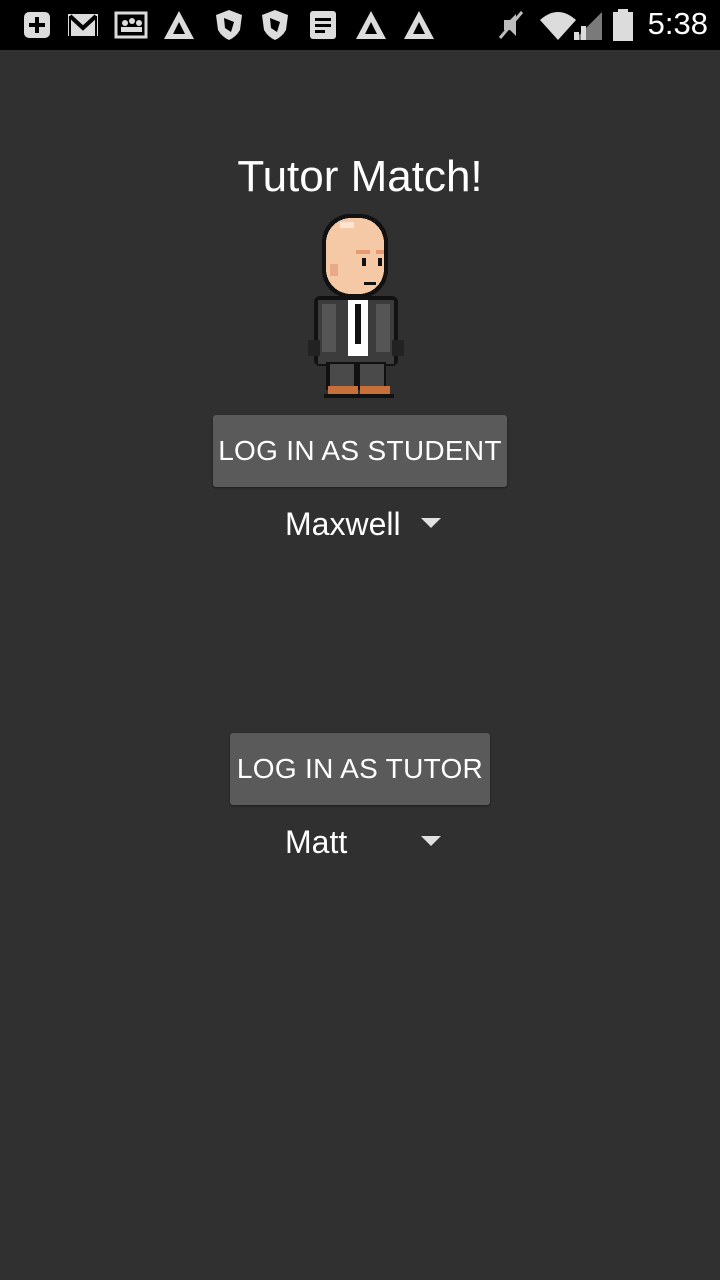 This screenshot has width=720, height=1280. I want to click on login-student-button: LOG IN AS STUDENT, so click(360, 451).